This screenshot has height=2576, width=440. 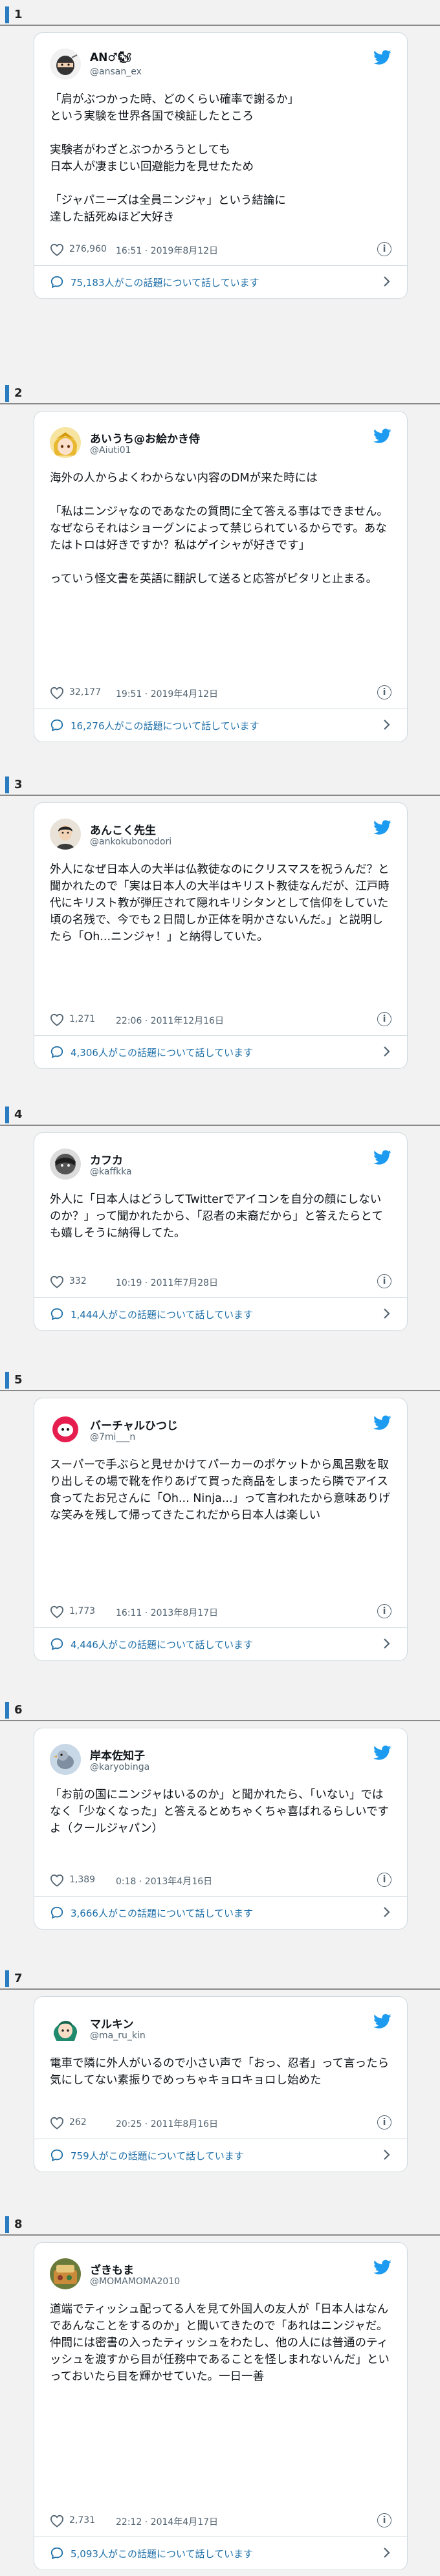 I want to click on author-handle: @ankokubonodori, so click(x=130, y=842).